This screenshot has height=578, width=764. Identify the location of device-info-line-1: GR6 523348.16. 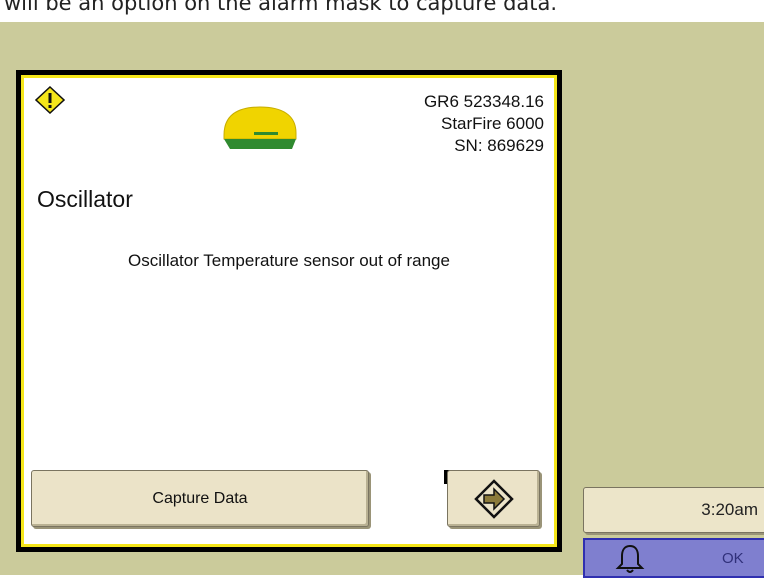
(483, 101).